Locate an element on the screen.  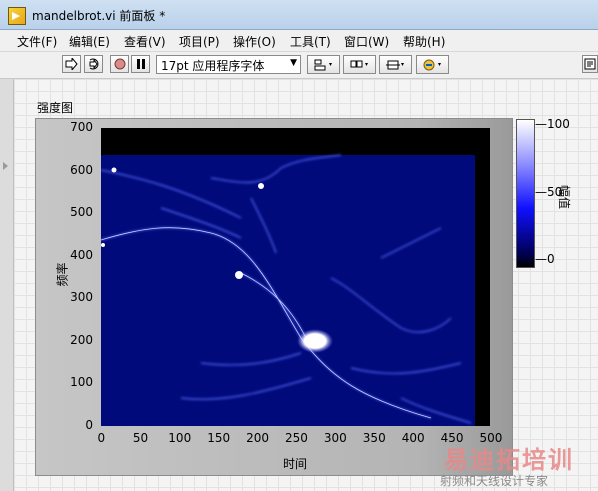
x-tick-label: 150 is located at coordinates (219, 438).